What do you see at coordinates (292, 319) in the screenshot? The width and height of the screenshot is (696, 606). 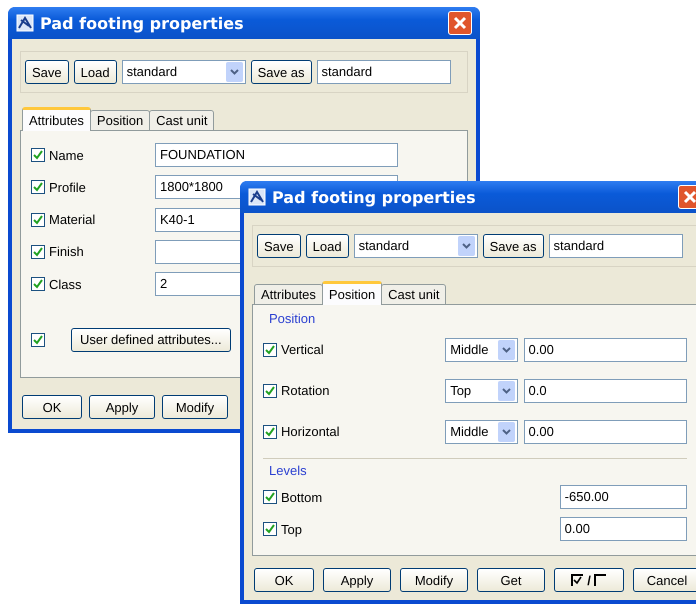 I see `section-heading: Position` at bounding box center [292, 319].